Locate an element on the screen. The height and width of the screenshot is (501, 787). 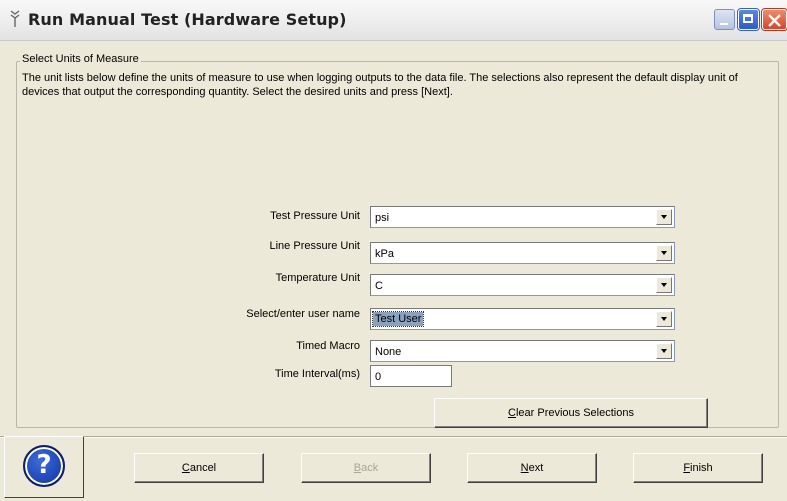
timed-macro-value: None is located at coordinates (388, 352).